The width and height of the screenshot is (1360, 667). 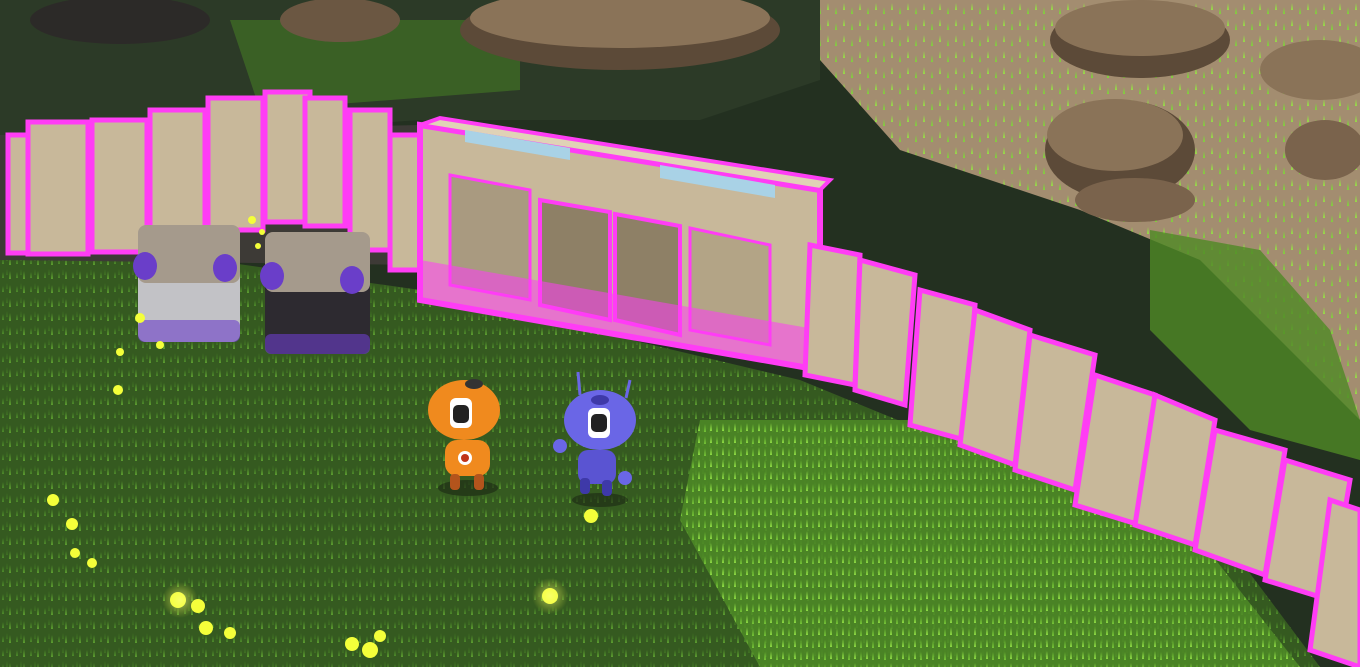 What do you see at coordinates (186, 283) in the screenshot?
I see `crate-left` at bounding box center [186, 283].